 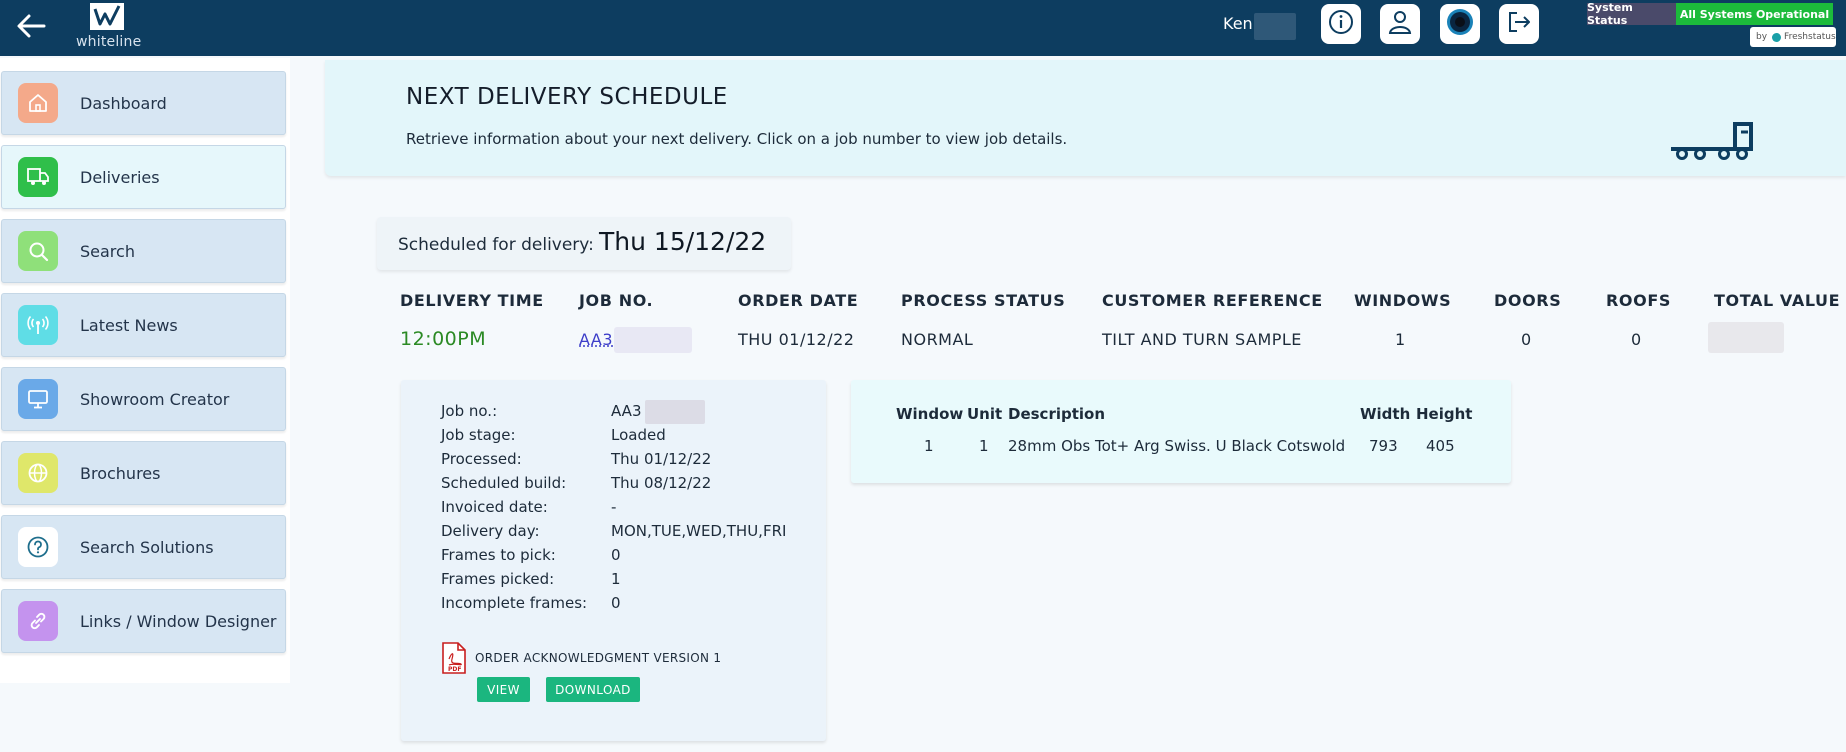 I want to click on link-icon, so click(x=38, y=621).